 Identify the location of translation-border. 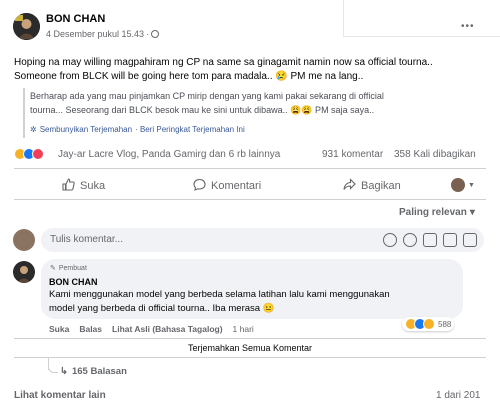
(24, 113).